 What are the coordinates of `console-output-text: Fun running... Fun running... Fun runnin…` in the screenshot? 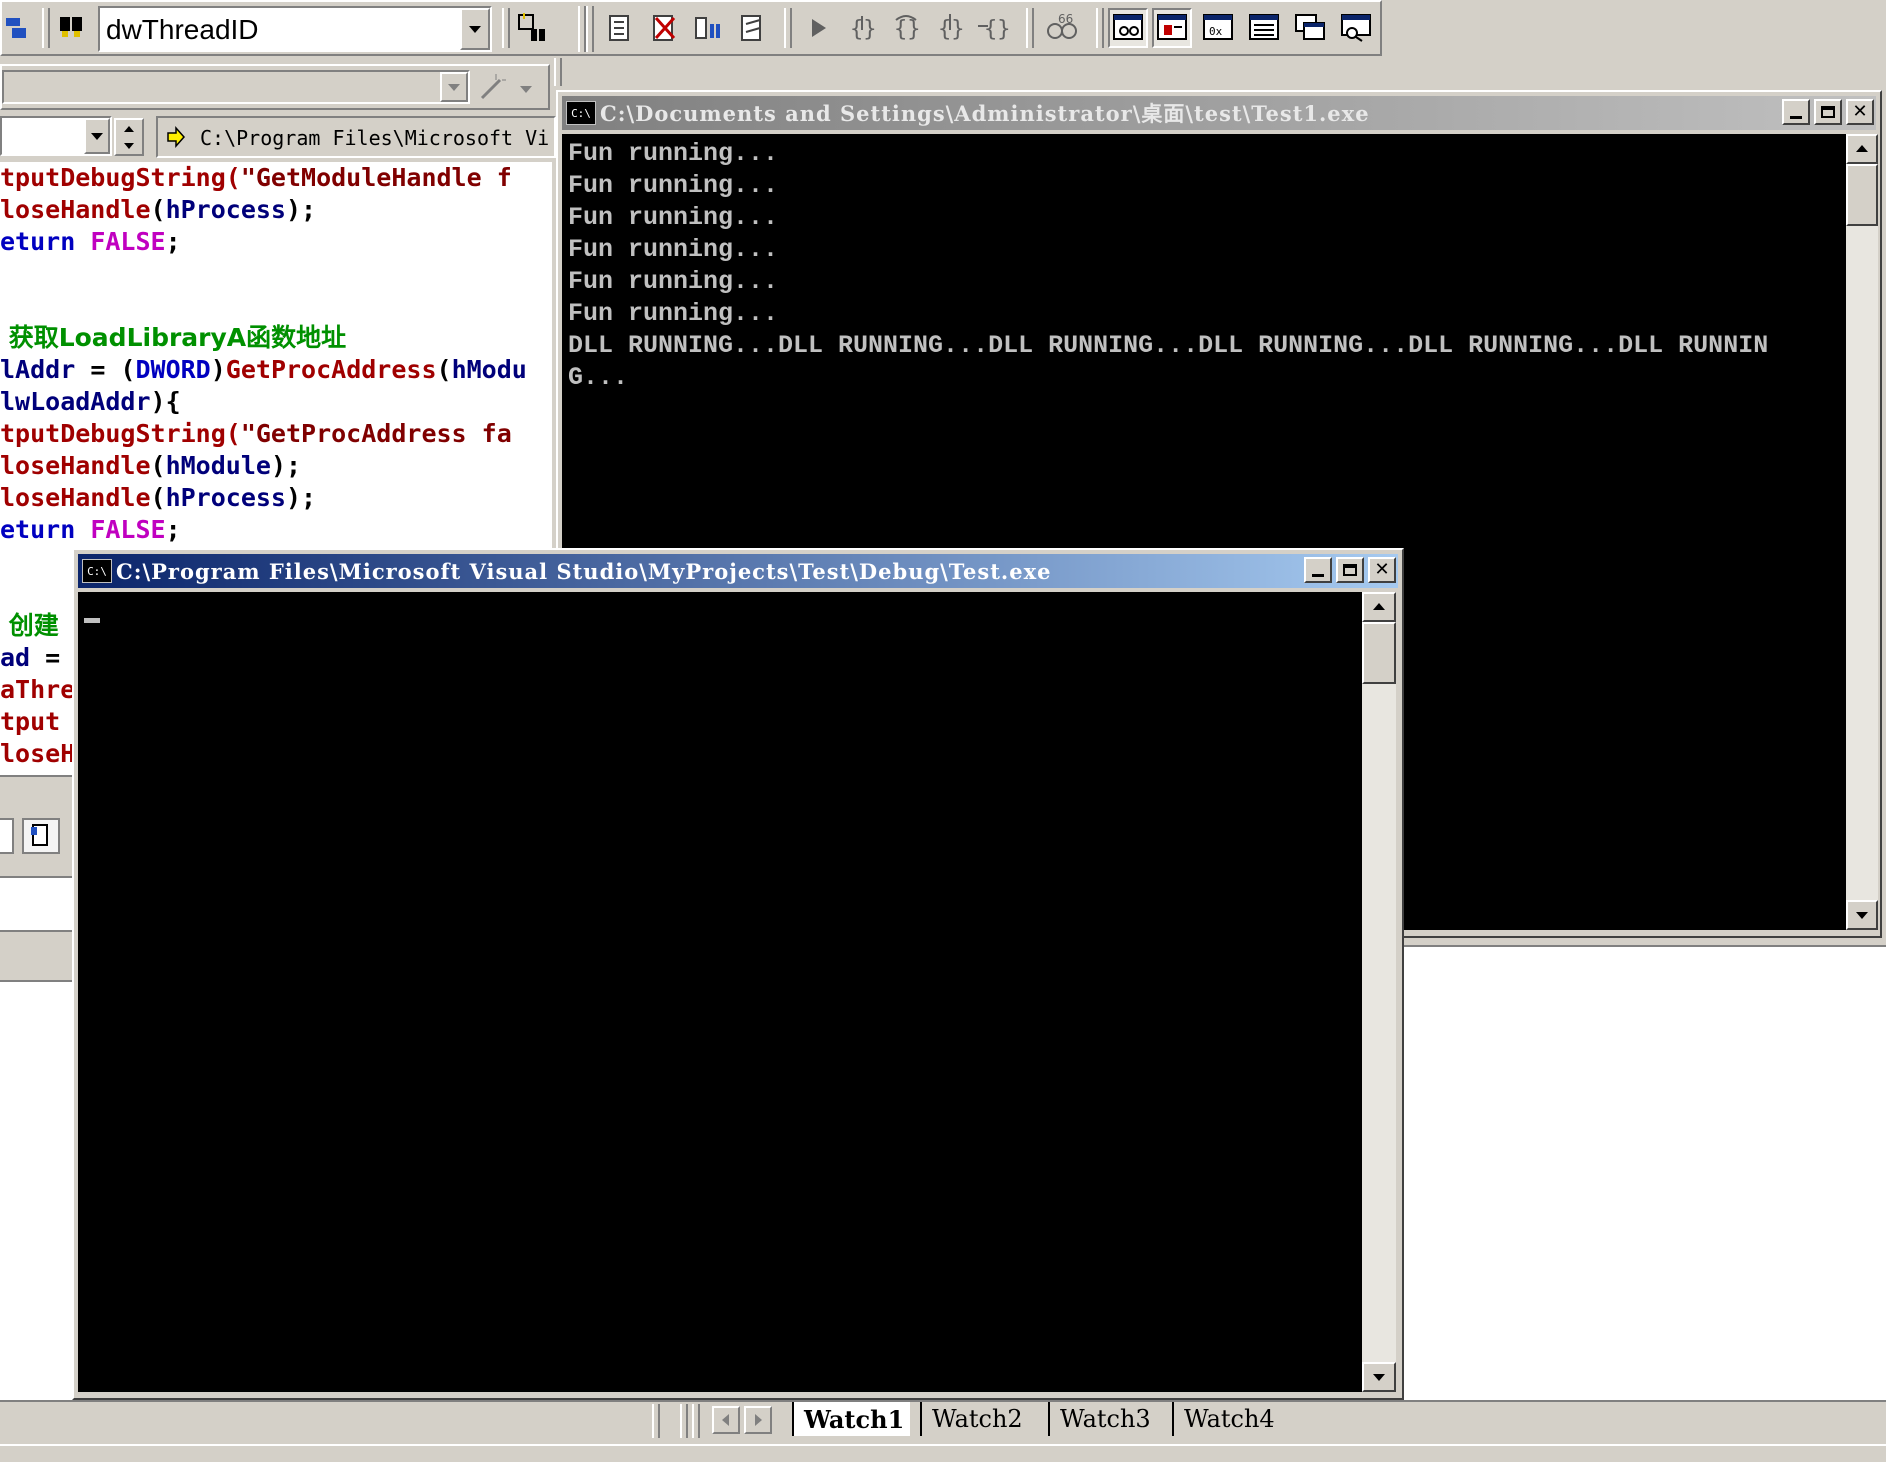 It's located at (1168, 265).